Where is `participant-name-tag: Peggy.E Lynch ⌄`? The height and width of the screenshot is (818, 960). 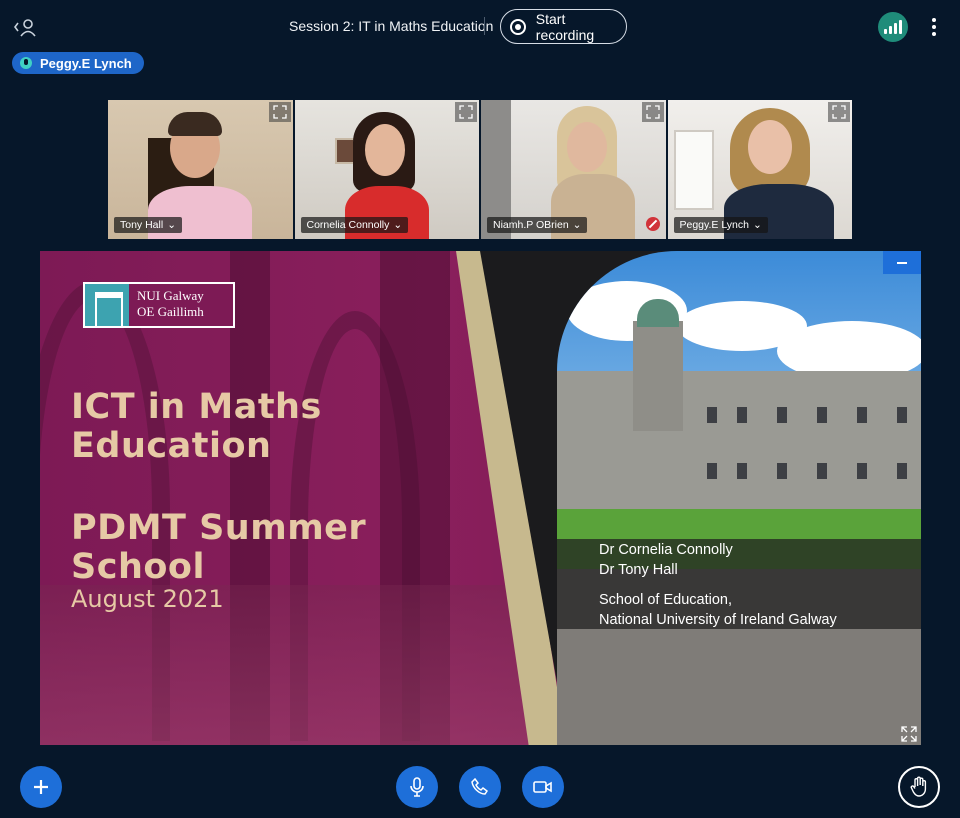 participant-name-tag: Peggy.E Lynch ⌄ is located at coordinates (720, 225).